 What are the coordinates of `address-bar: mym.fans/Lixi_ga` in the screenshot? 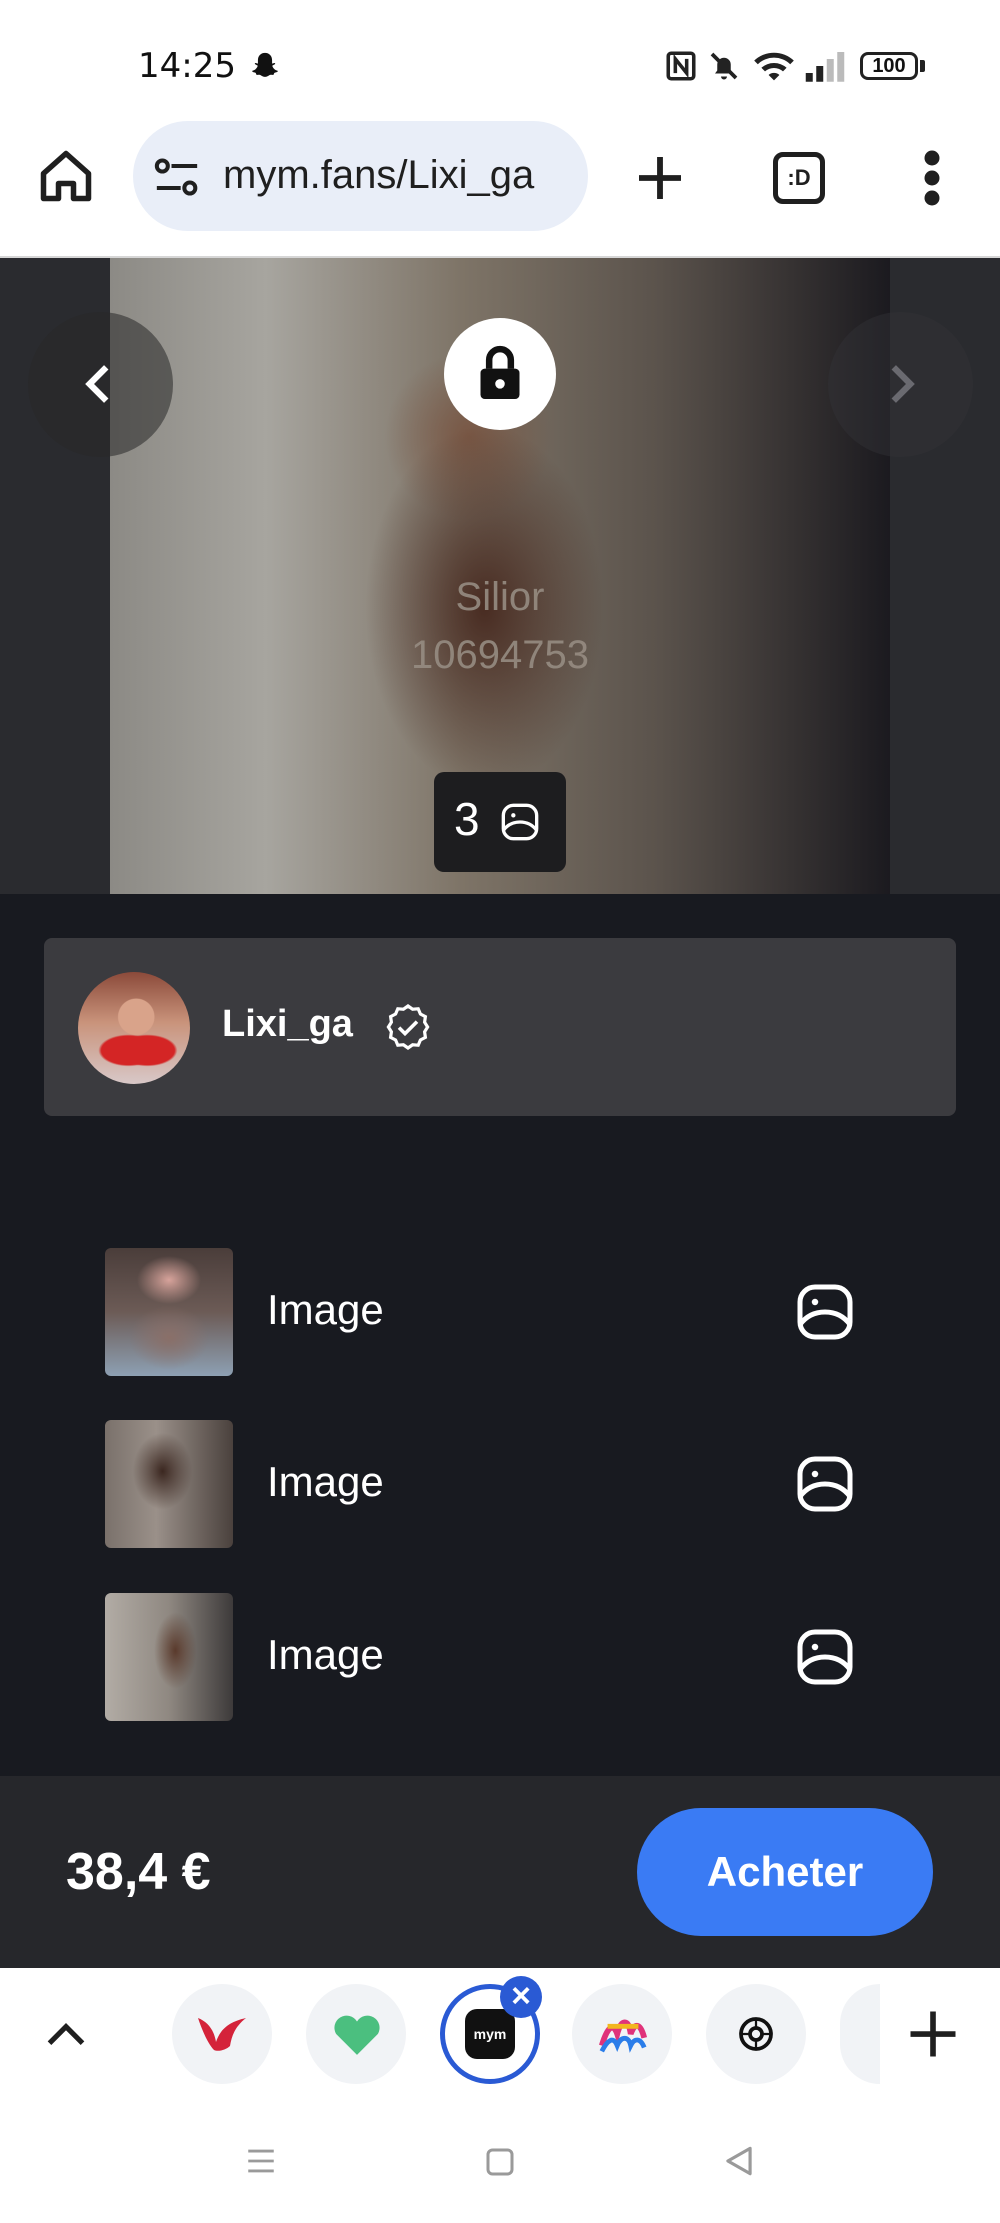 It's located at (360, 176).